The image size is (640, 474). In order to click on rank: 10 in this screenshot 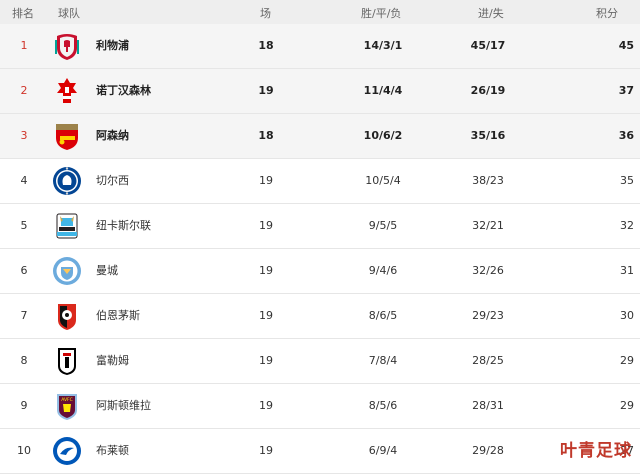, I will do `click(24, 450)`.